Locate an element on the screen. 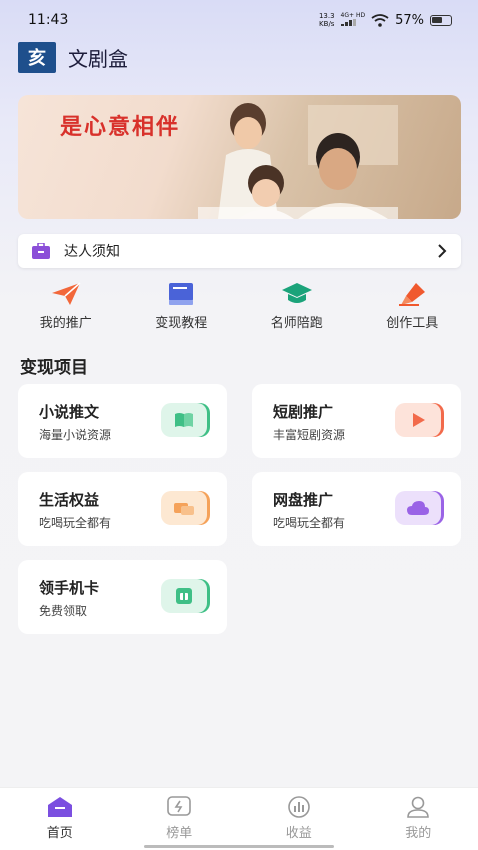 This screenshot has width=478, height=850. ranking-icon is located at coordinates (179, 806).